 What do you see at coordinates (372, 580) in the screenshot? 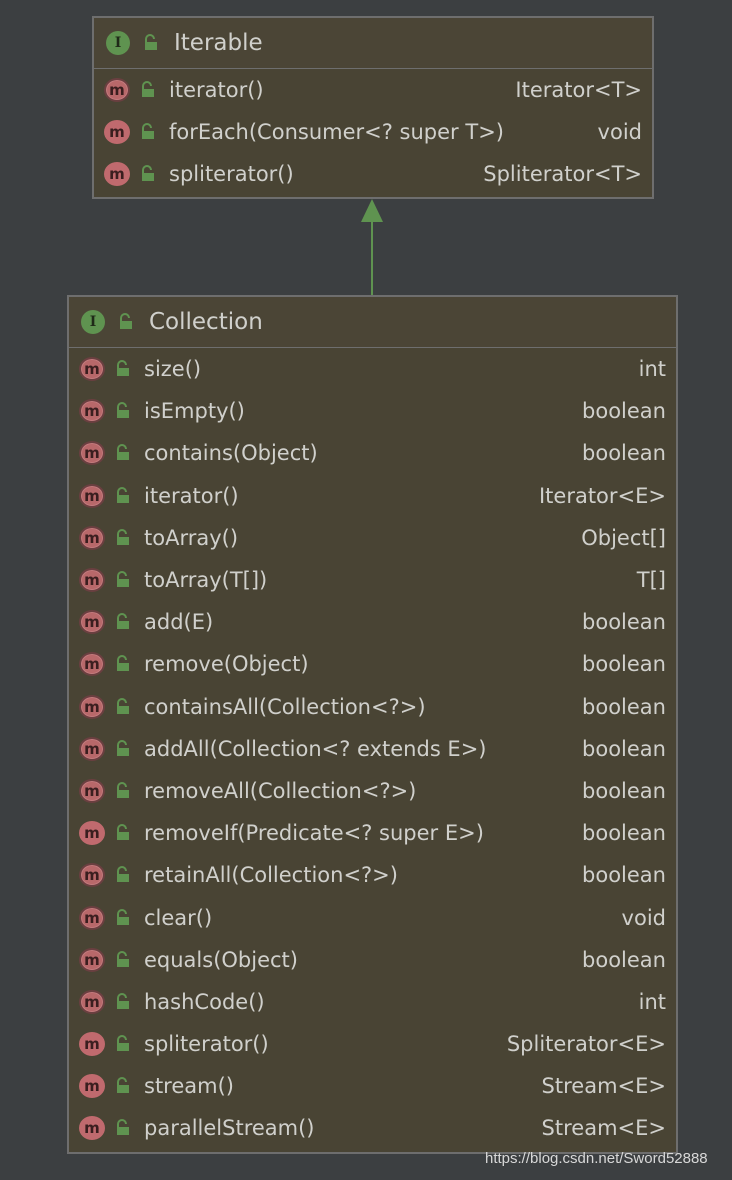
I see `method-row: m toArray(T[]) T[]` at bounding box center [372, 580].